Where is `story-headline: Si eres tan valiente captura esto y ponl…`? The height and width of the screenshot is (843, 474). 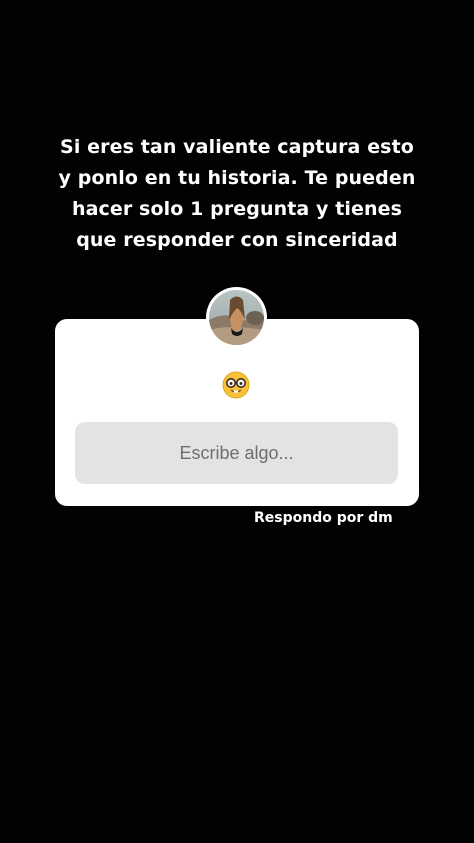 story-headline: Si eres tan valiente captura esto y ponl… is located at coordinates (237, 194).